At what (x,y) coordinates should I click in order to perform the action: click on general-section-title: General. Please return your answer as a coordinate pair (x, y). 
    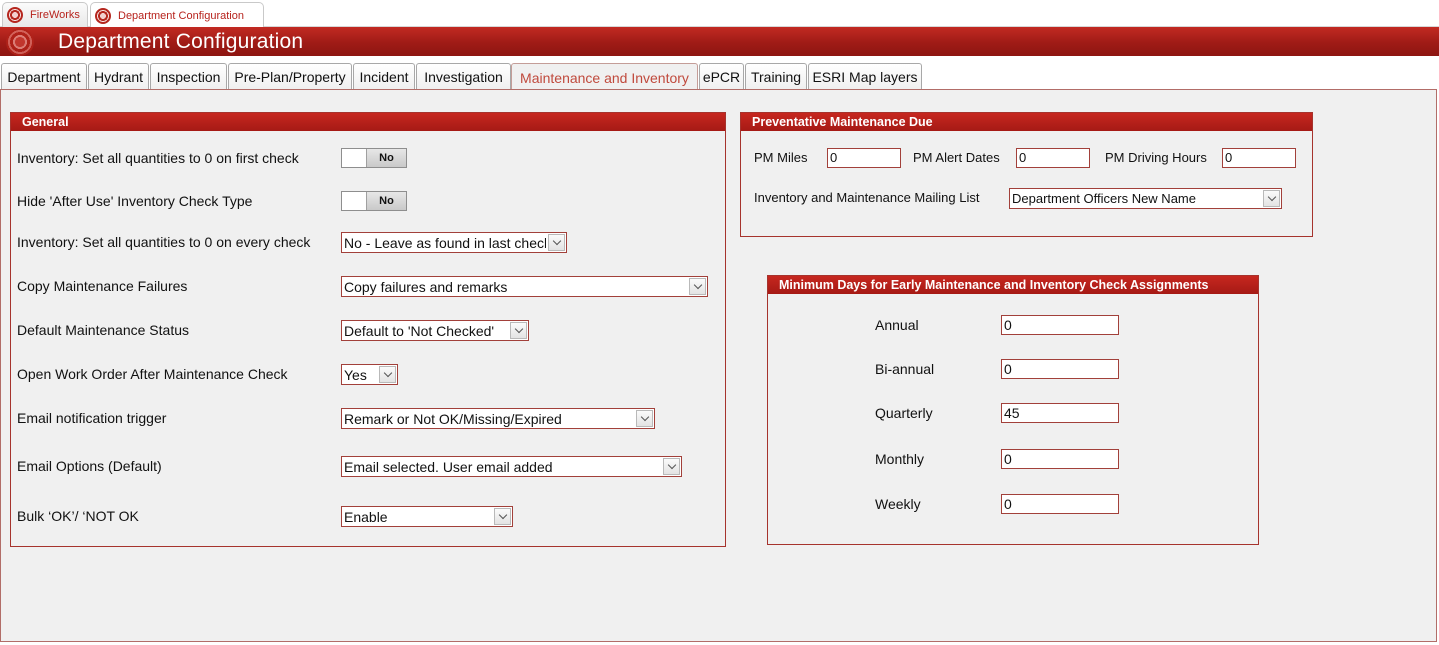
    Looking at the image, I should click on (368, 122).